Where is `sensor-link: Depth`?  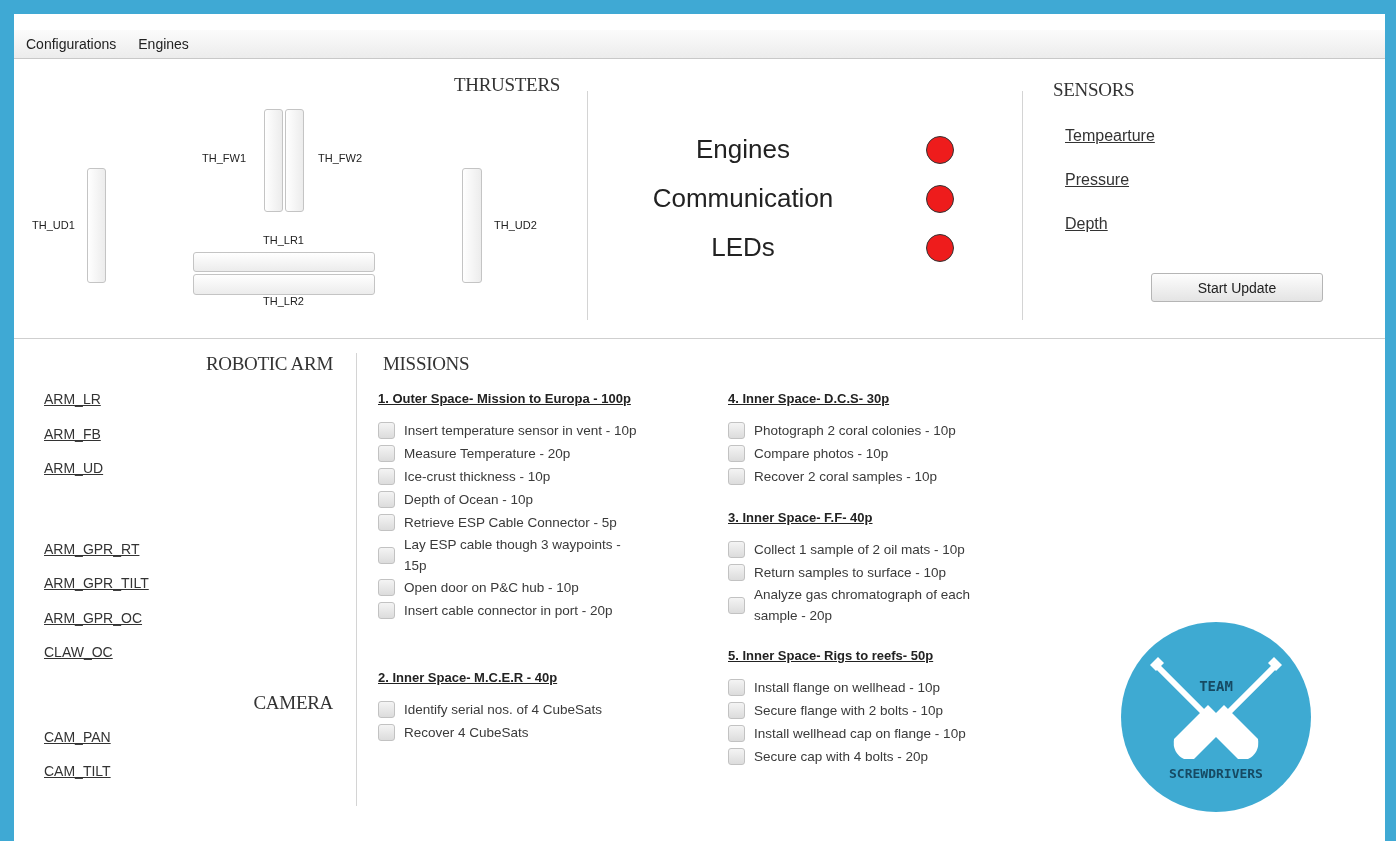
sensor-link: Depth is located at coordinates (1086, 224).